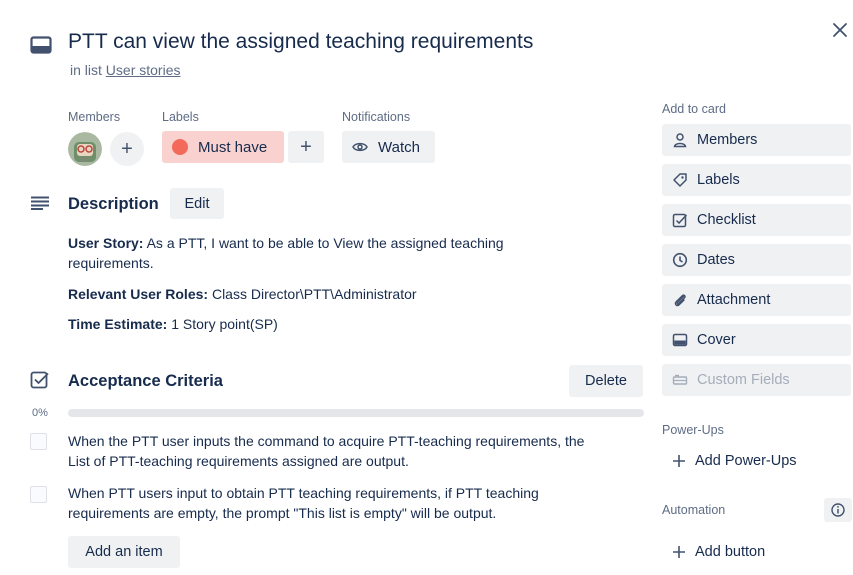 The height and width of the screenshot is (575, 853). I want to click on close-icon, so click(840, 30).